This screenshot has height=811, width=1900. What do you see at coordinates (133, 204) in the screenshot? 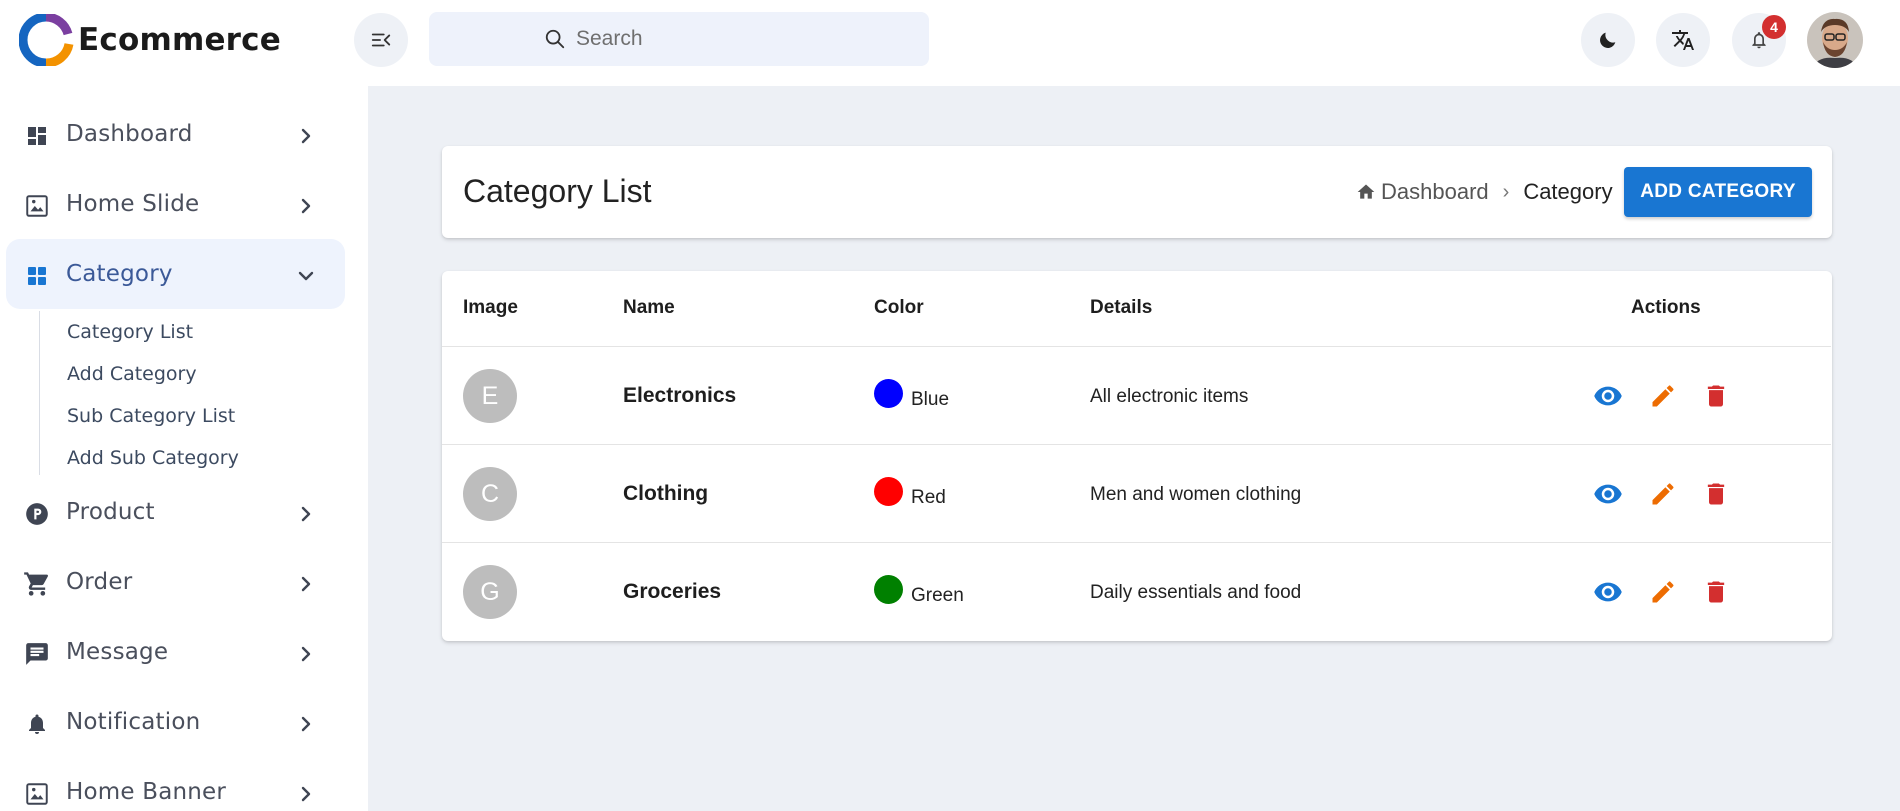
I see `sidebar-item-label: Home Slide` at bounding box center [133, 204].